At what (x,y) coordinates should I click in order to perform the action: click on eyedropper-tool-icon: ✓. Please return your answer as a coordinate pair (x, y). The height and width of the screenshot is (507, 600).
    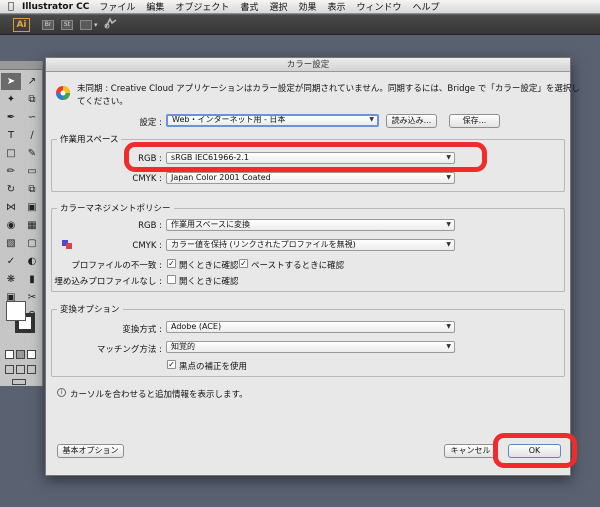
    Looking at the image, I should click on (11, 261).